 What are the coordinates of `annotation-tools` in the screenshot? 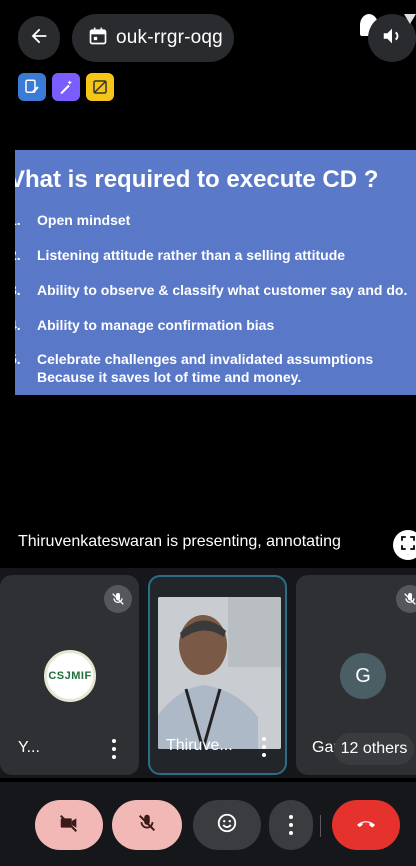 It's located at (66, 87).